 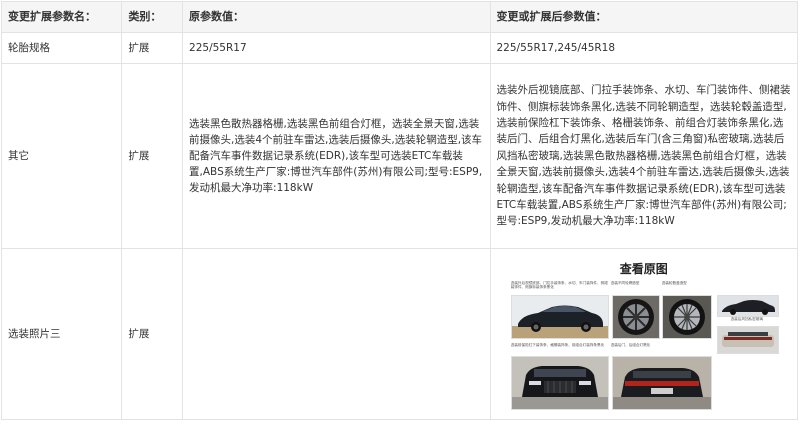 I want to click on row-param-name: 轮胎规格, so click(x=61, y=48).